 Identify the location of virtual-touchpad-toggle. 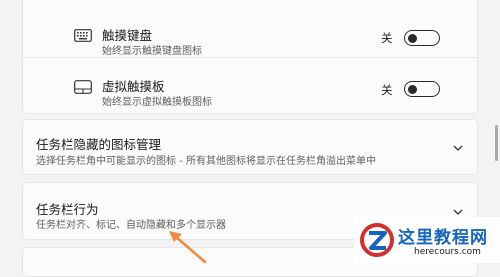
(422, 89).